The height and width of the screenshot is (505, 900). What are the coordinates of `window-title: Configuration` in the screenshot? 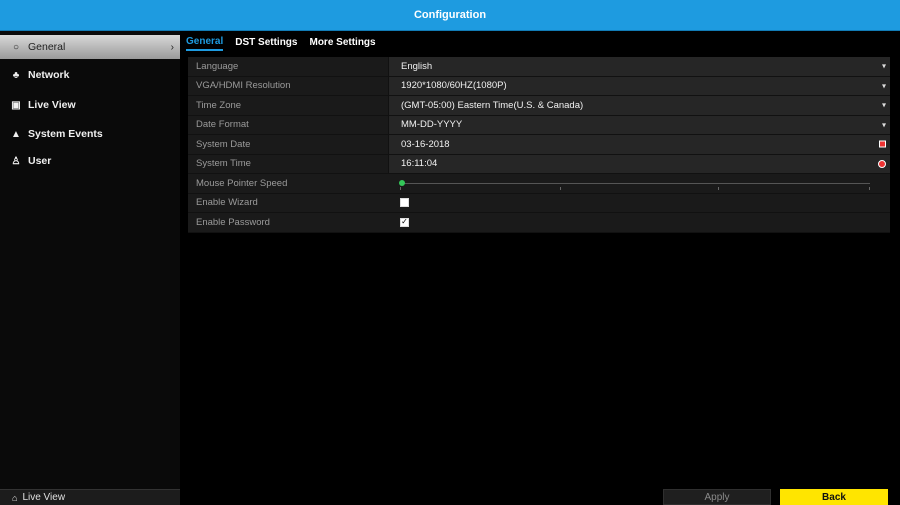 It's located at (450, 15).